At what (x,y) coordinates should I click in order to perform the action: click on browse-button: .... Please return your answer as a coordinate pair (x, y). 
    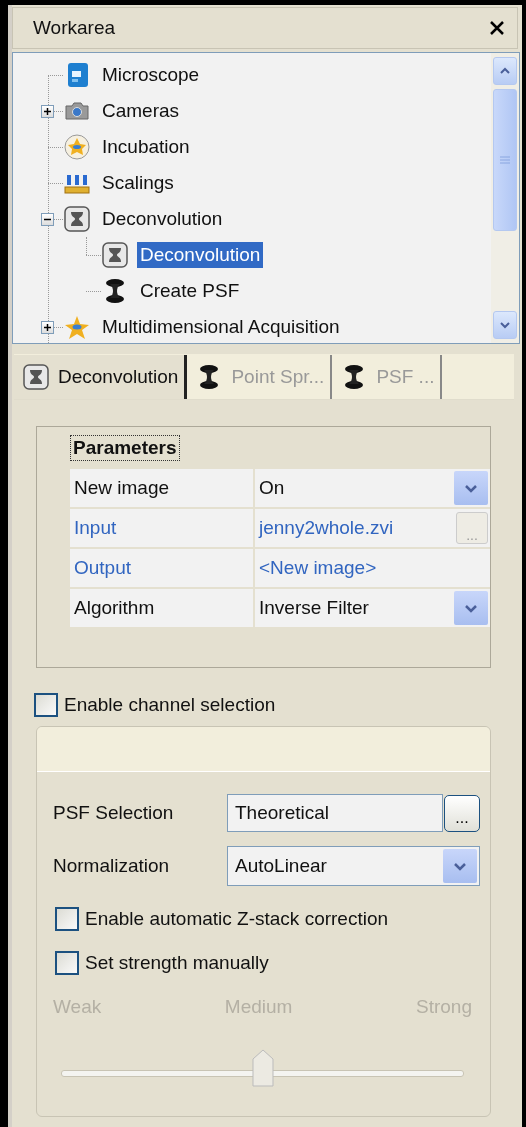
    Looking at the image, I should click on (462, 813).